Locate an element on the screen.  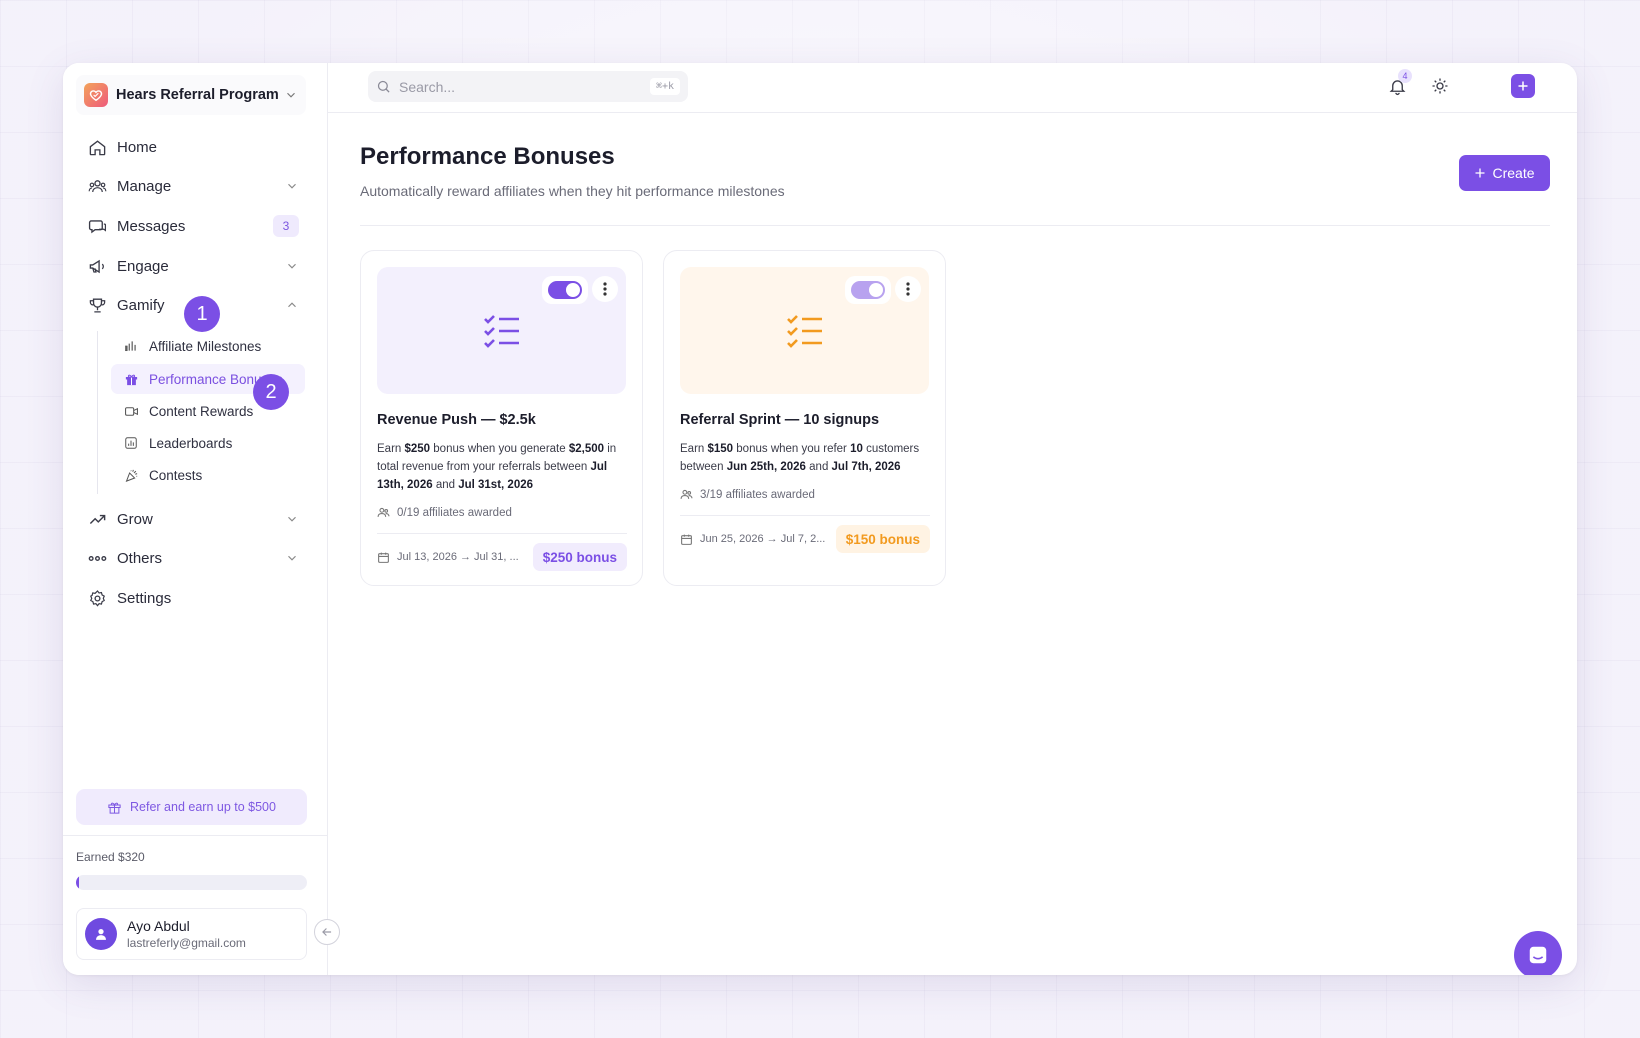
card-title: Referral Sprint — 10 signups is located at coordinates (780, 420).